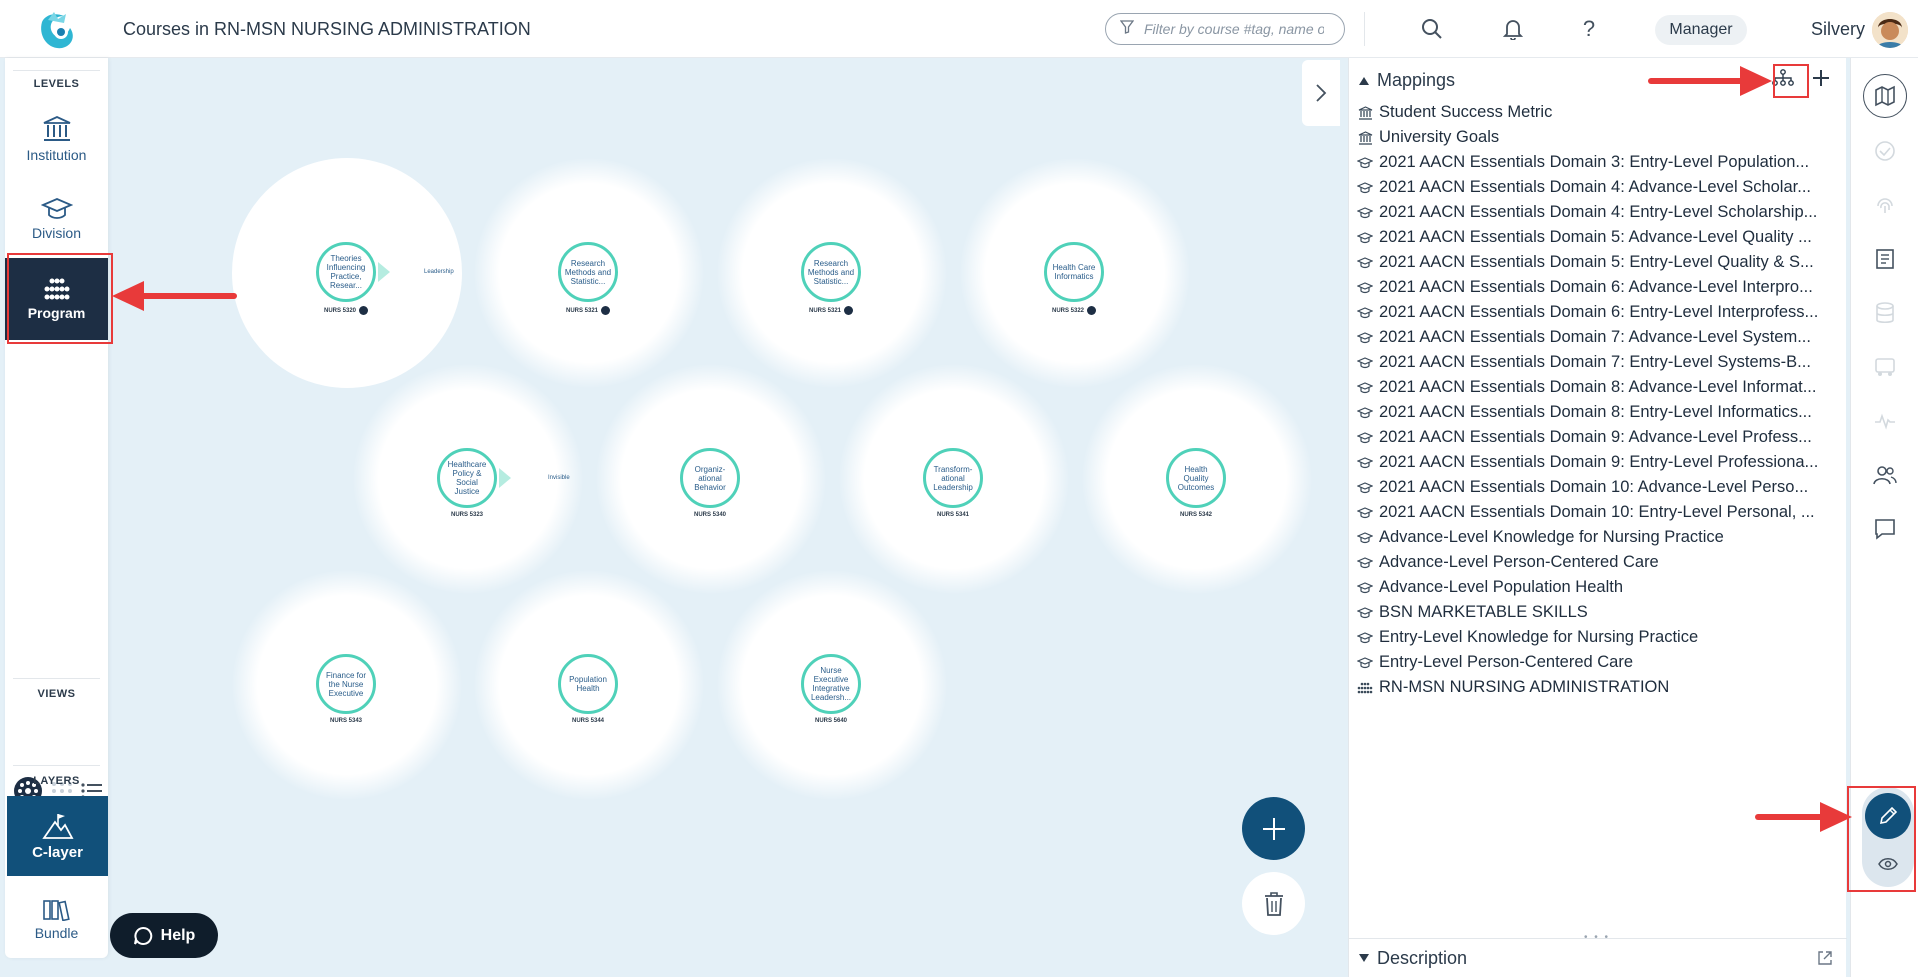  I want to click on check-circle-icon, so click(1885, 151).